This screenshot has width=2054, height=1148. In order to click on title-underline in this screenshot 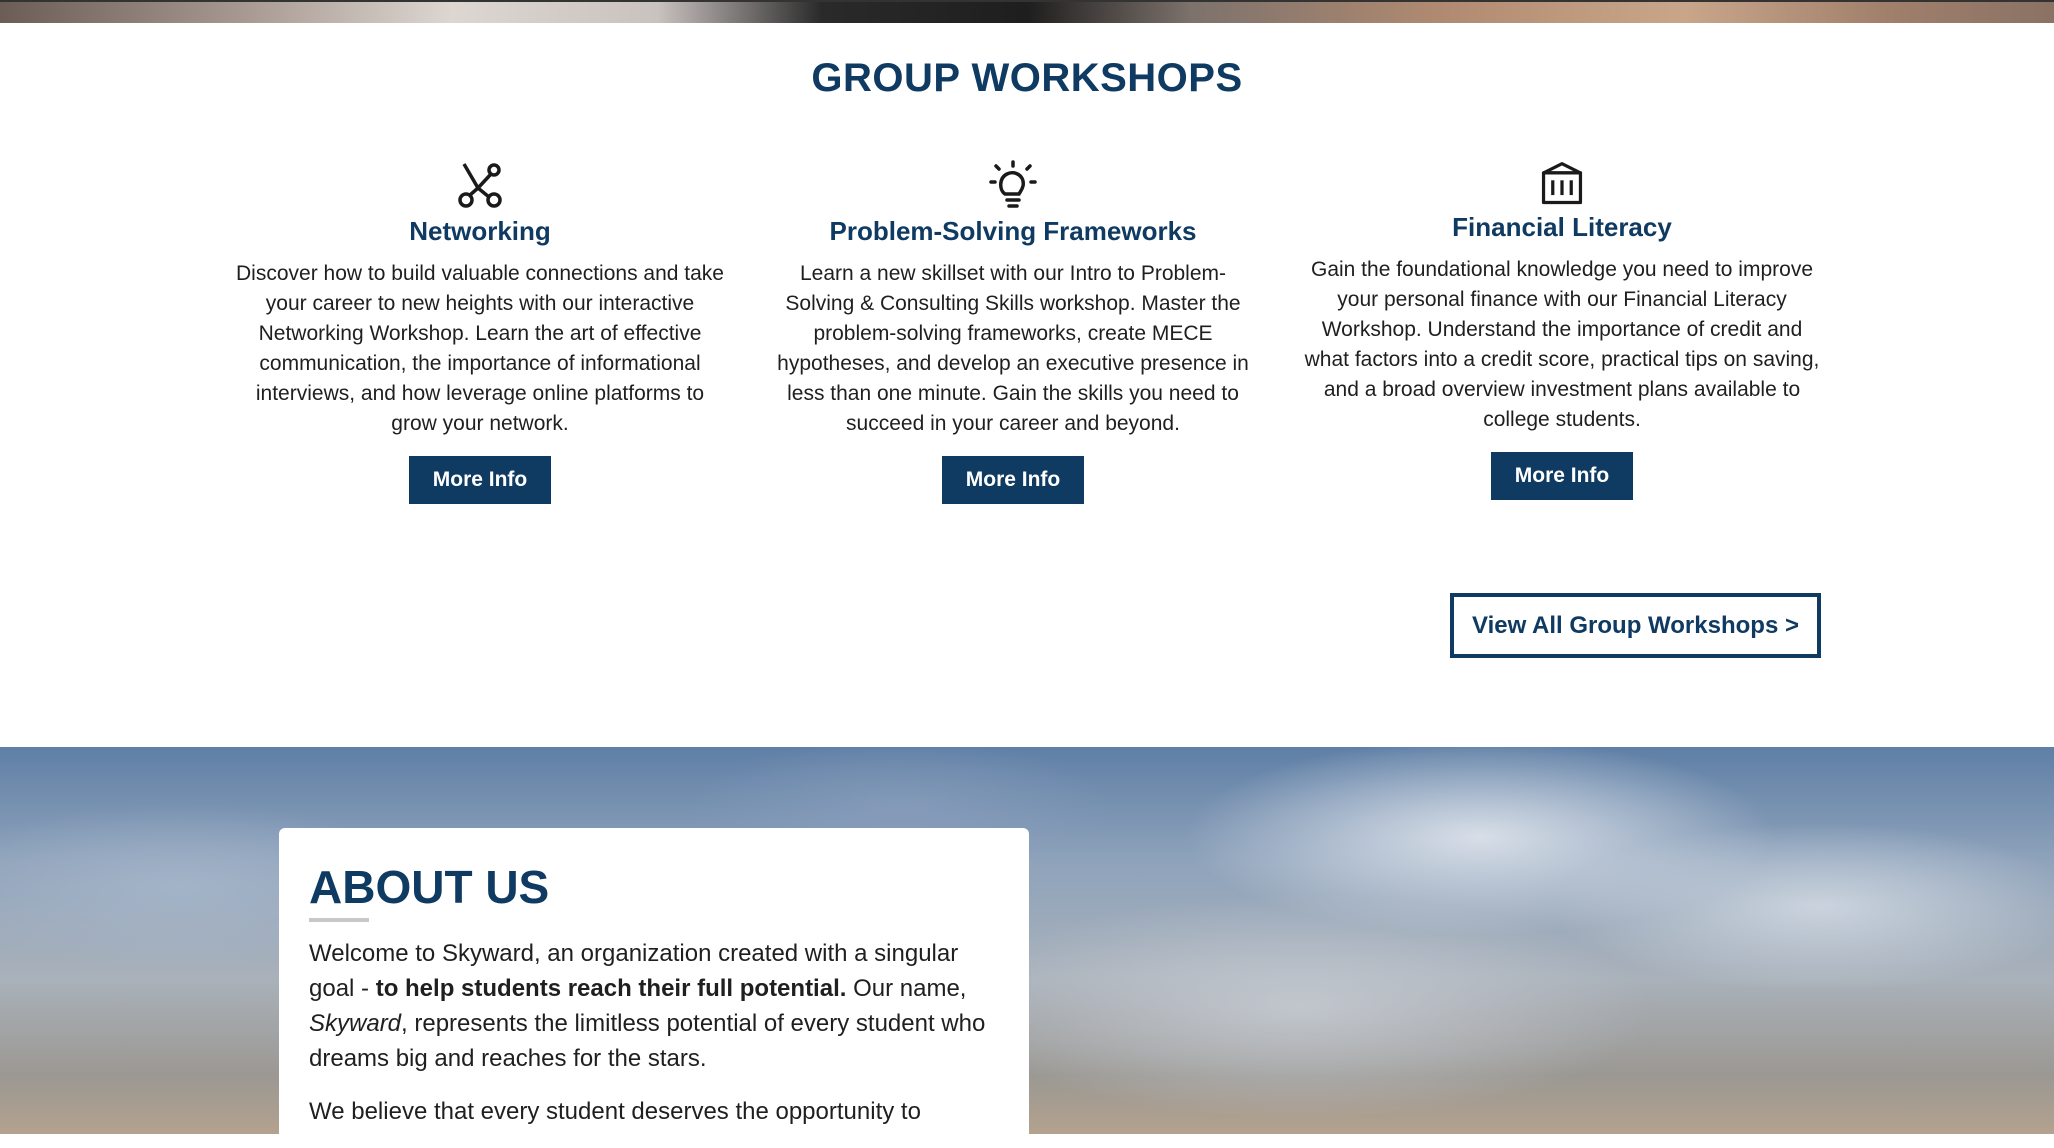, I will do `click(339, 920)`.